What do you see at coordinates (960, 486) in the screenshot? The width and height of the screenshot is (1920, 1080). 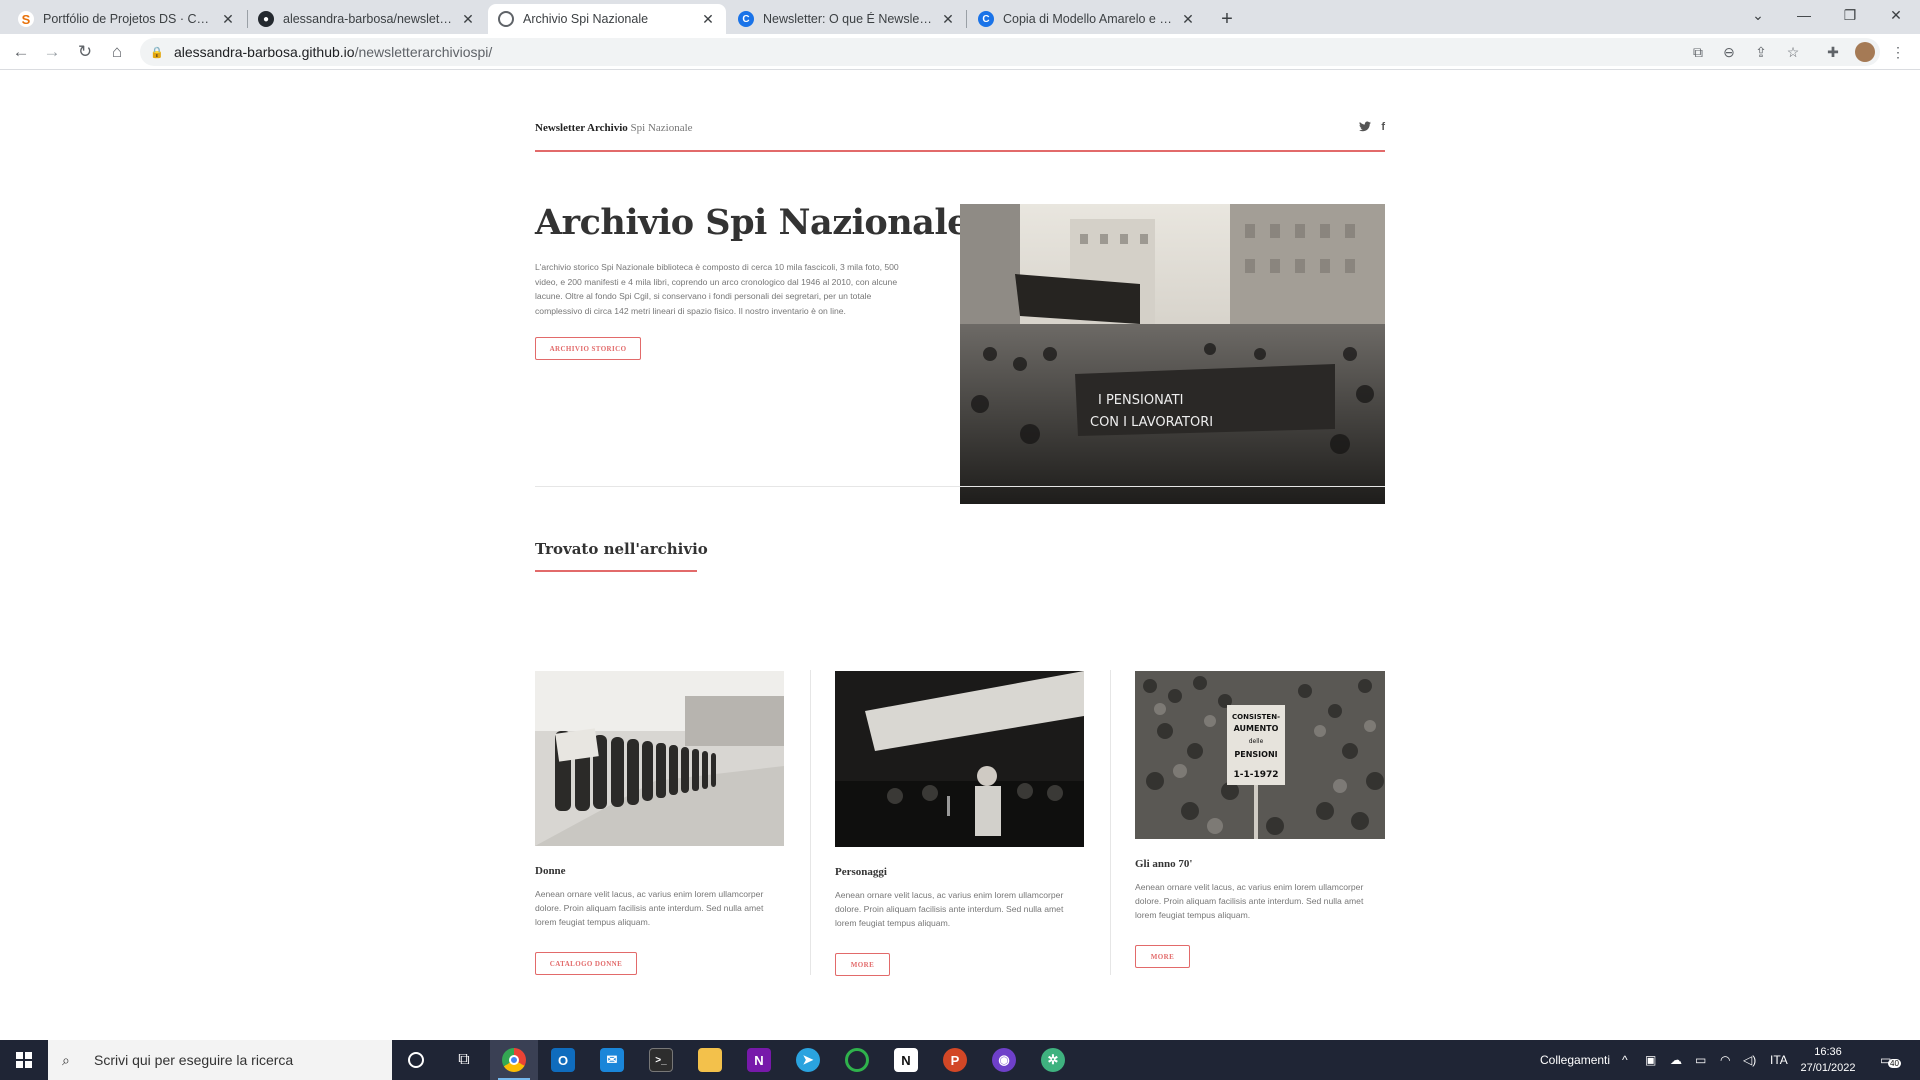 I see `section-divider` at bounding box center [960, 486].